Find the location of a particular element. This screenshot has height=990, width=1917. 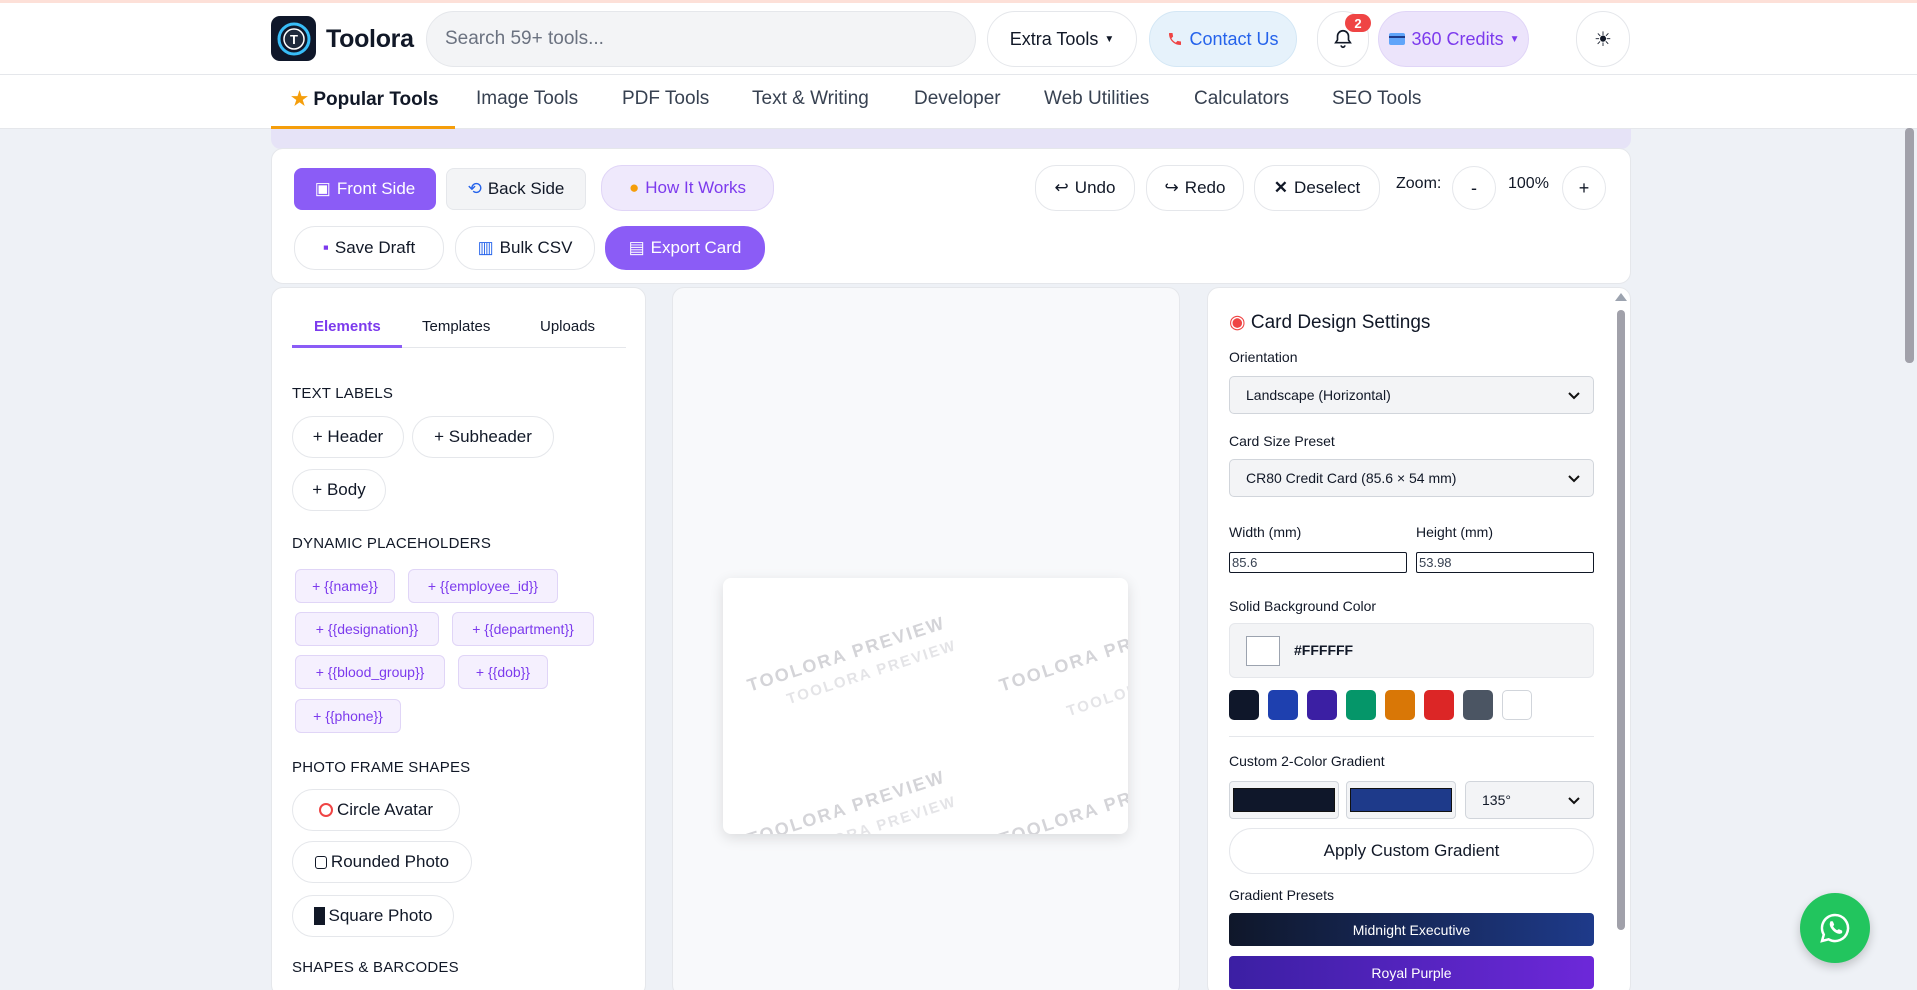

nav-item-web-utilities: Web Utilities is located at coordinates (1096, 99).